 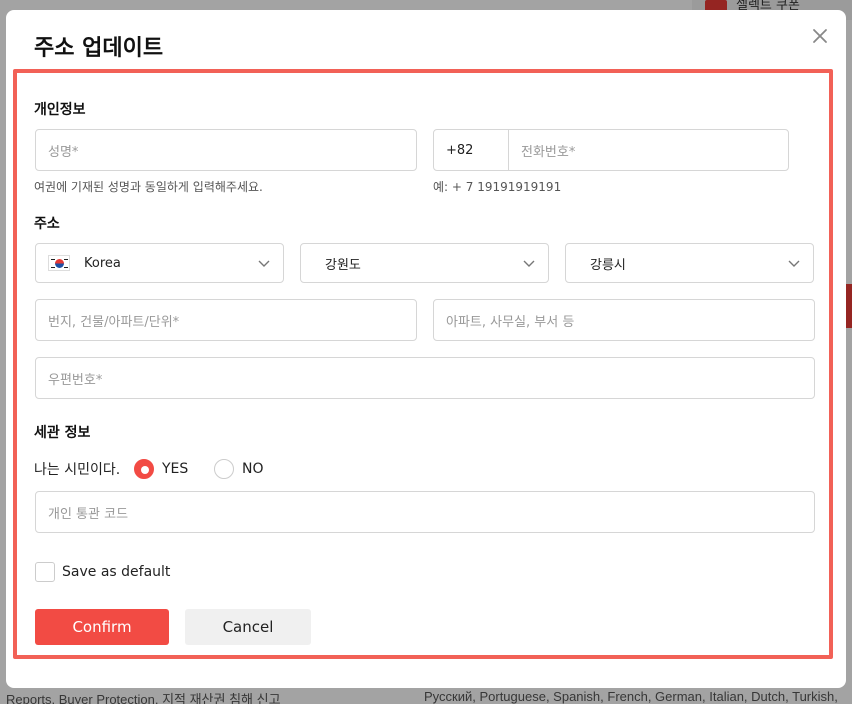 I want to click on citizen-no-label: NO, so click(x=253, y=469).